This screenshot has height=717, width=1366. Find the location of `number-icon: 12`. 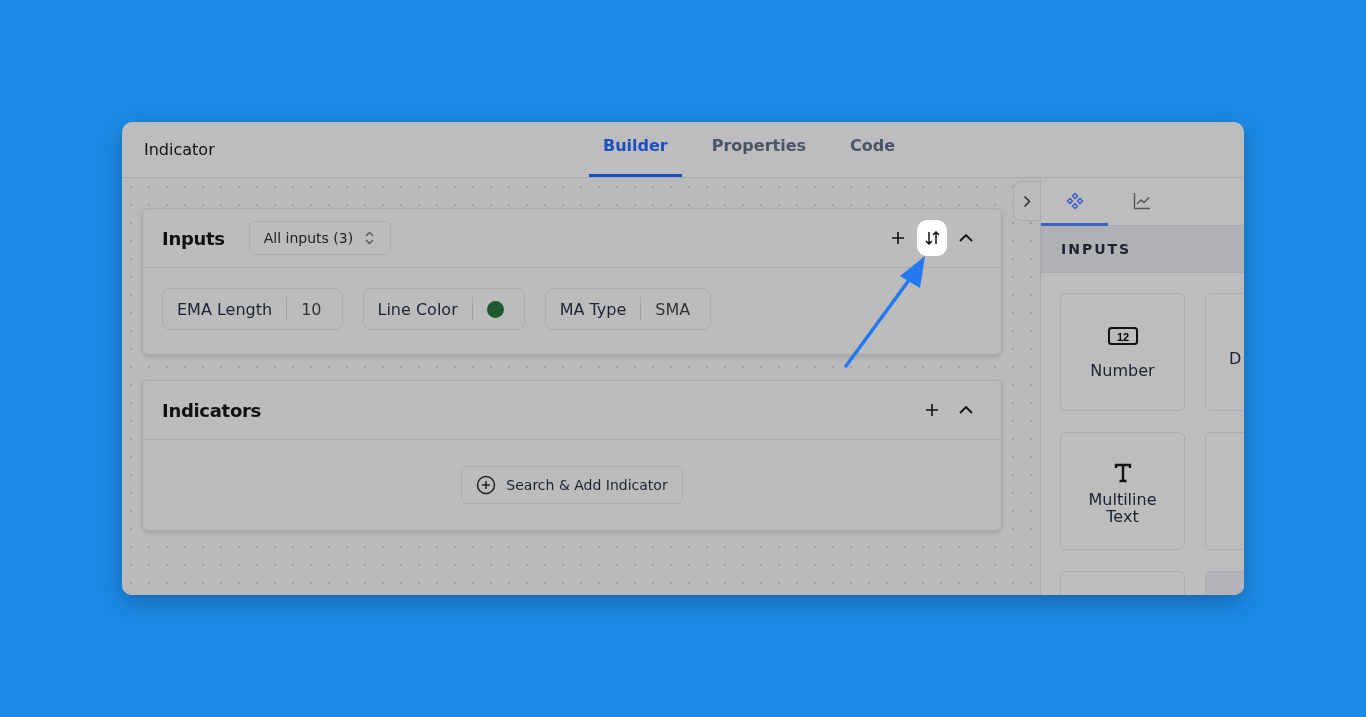

number-icon: 12 is located at coordinates (1122, 335).